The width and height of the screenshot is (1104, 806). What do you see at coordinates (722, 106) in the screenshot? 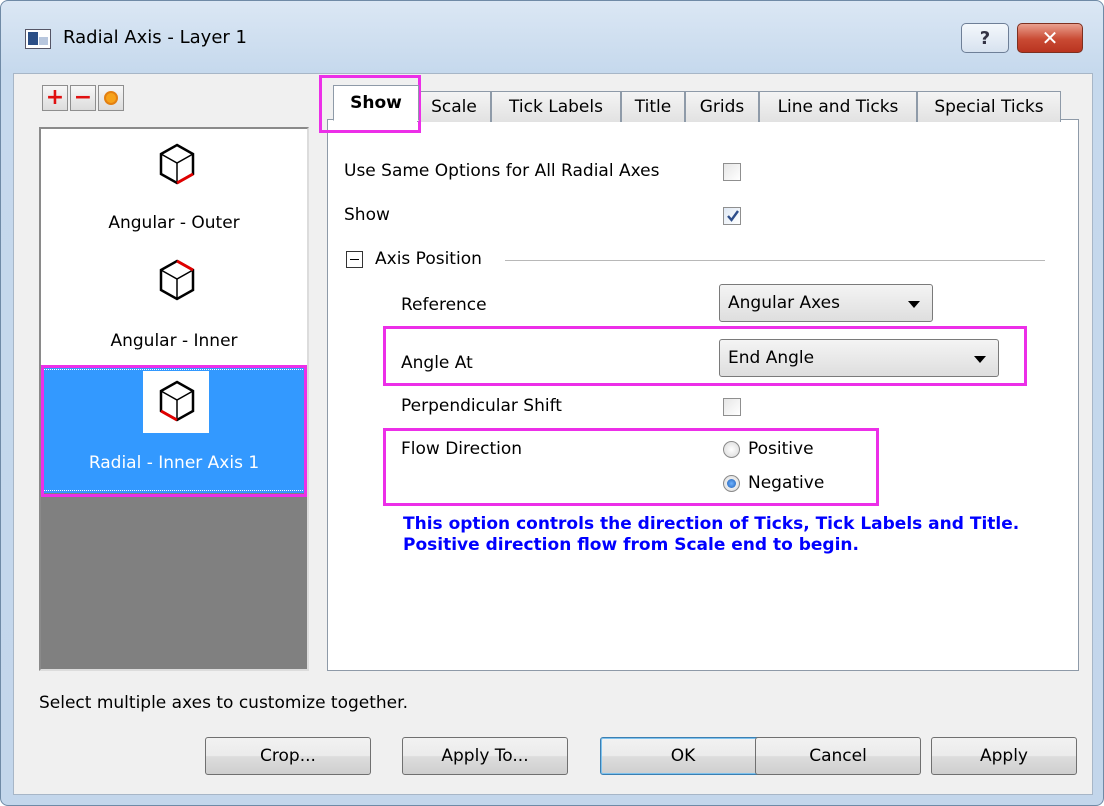
I see `tab-grids: Grids` at bounding box center [722, 106].